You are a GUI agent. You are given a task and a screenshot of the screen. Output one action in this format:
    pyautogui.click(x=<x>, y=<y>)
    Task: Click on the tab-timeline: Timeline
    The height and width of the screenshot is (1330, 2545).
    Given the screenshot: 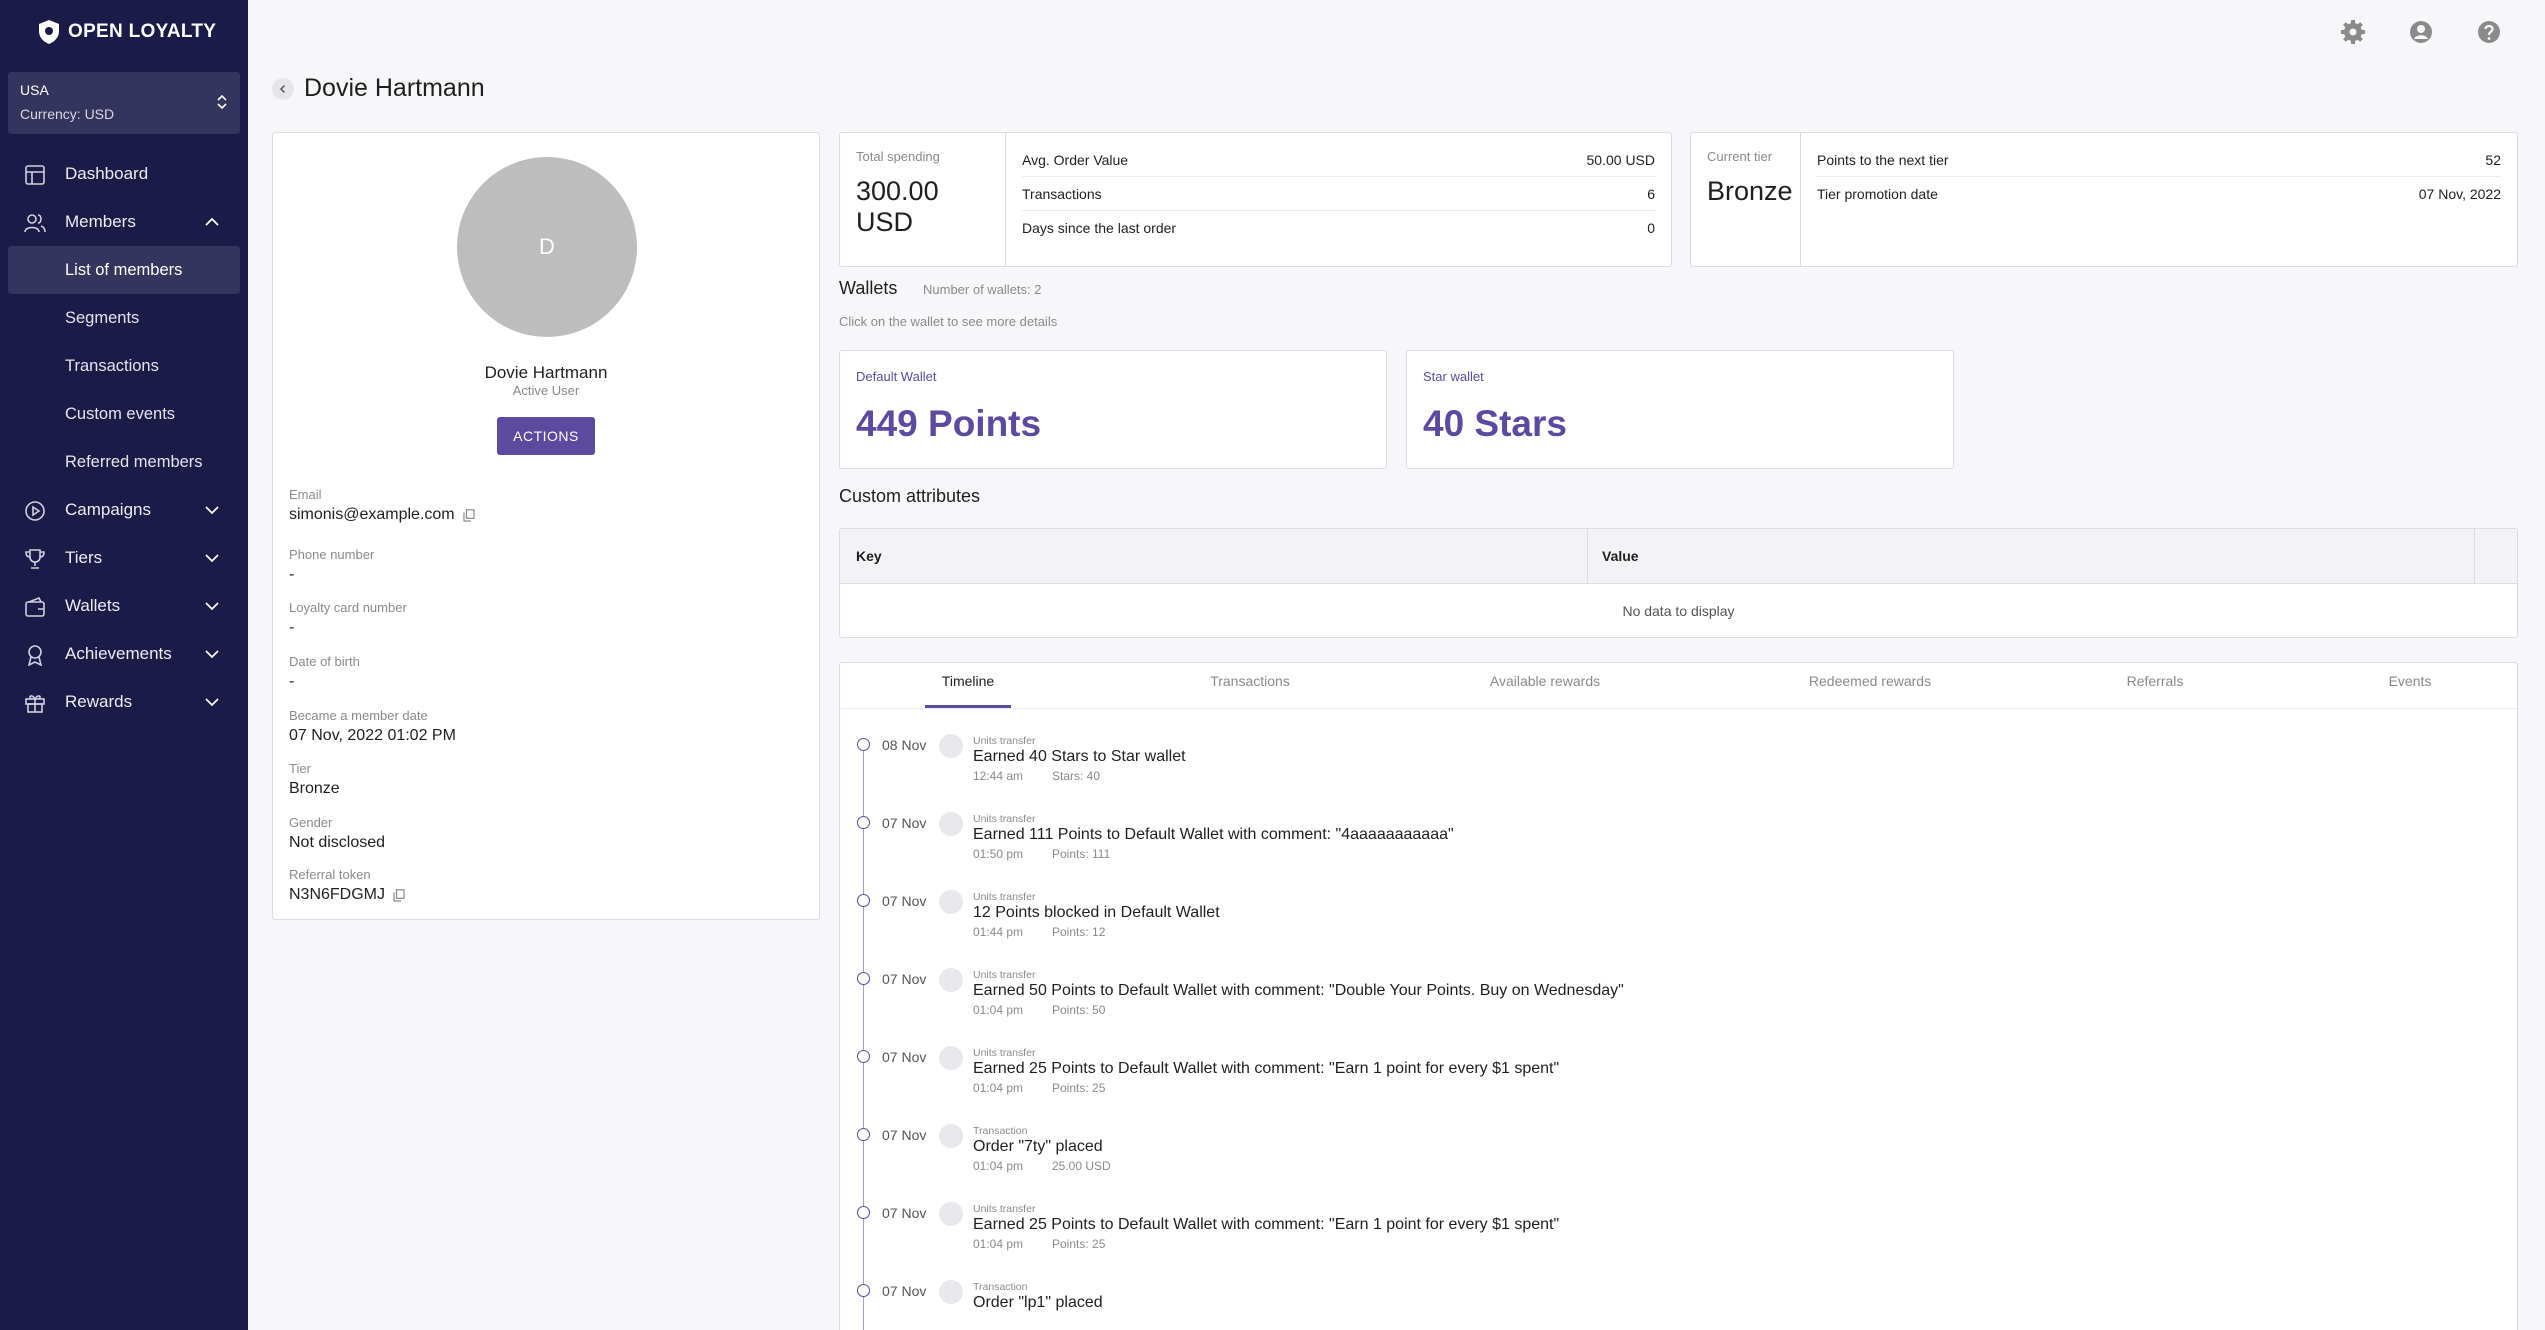 What is the action you would take?
    pyautogui.click(x=968, y=681)
    